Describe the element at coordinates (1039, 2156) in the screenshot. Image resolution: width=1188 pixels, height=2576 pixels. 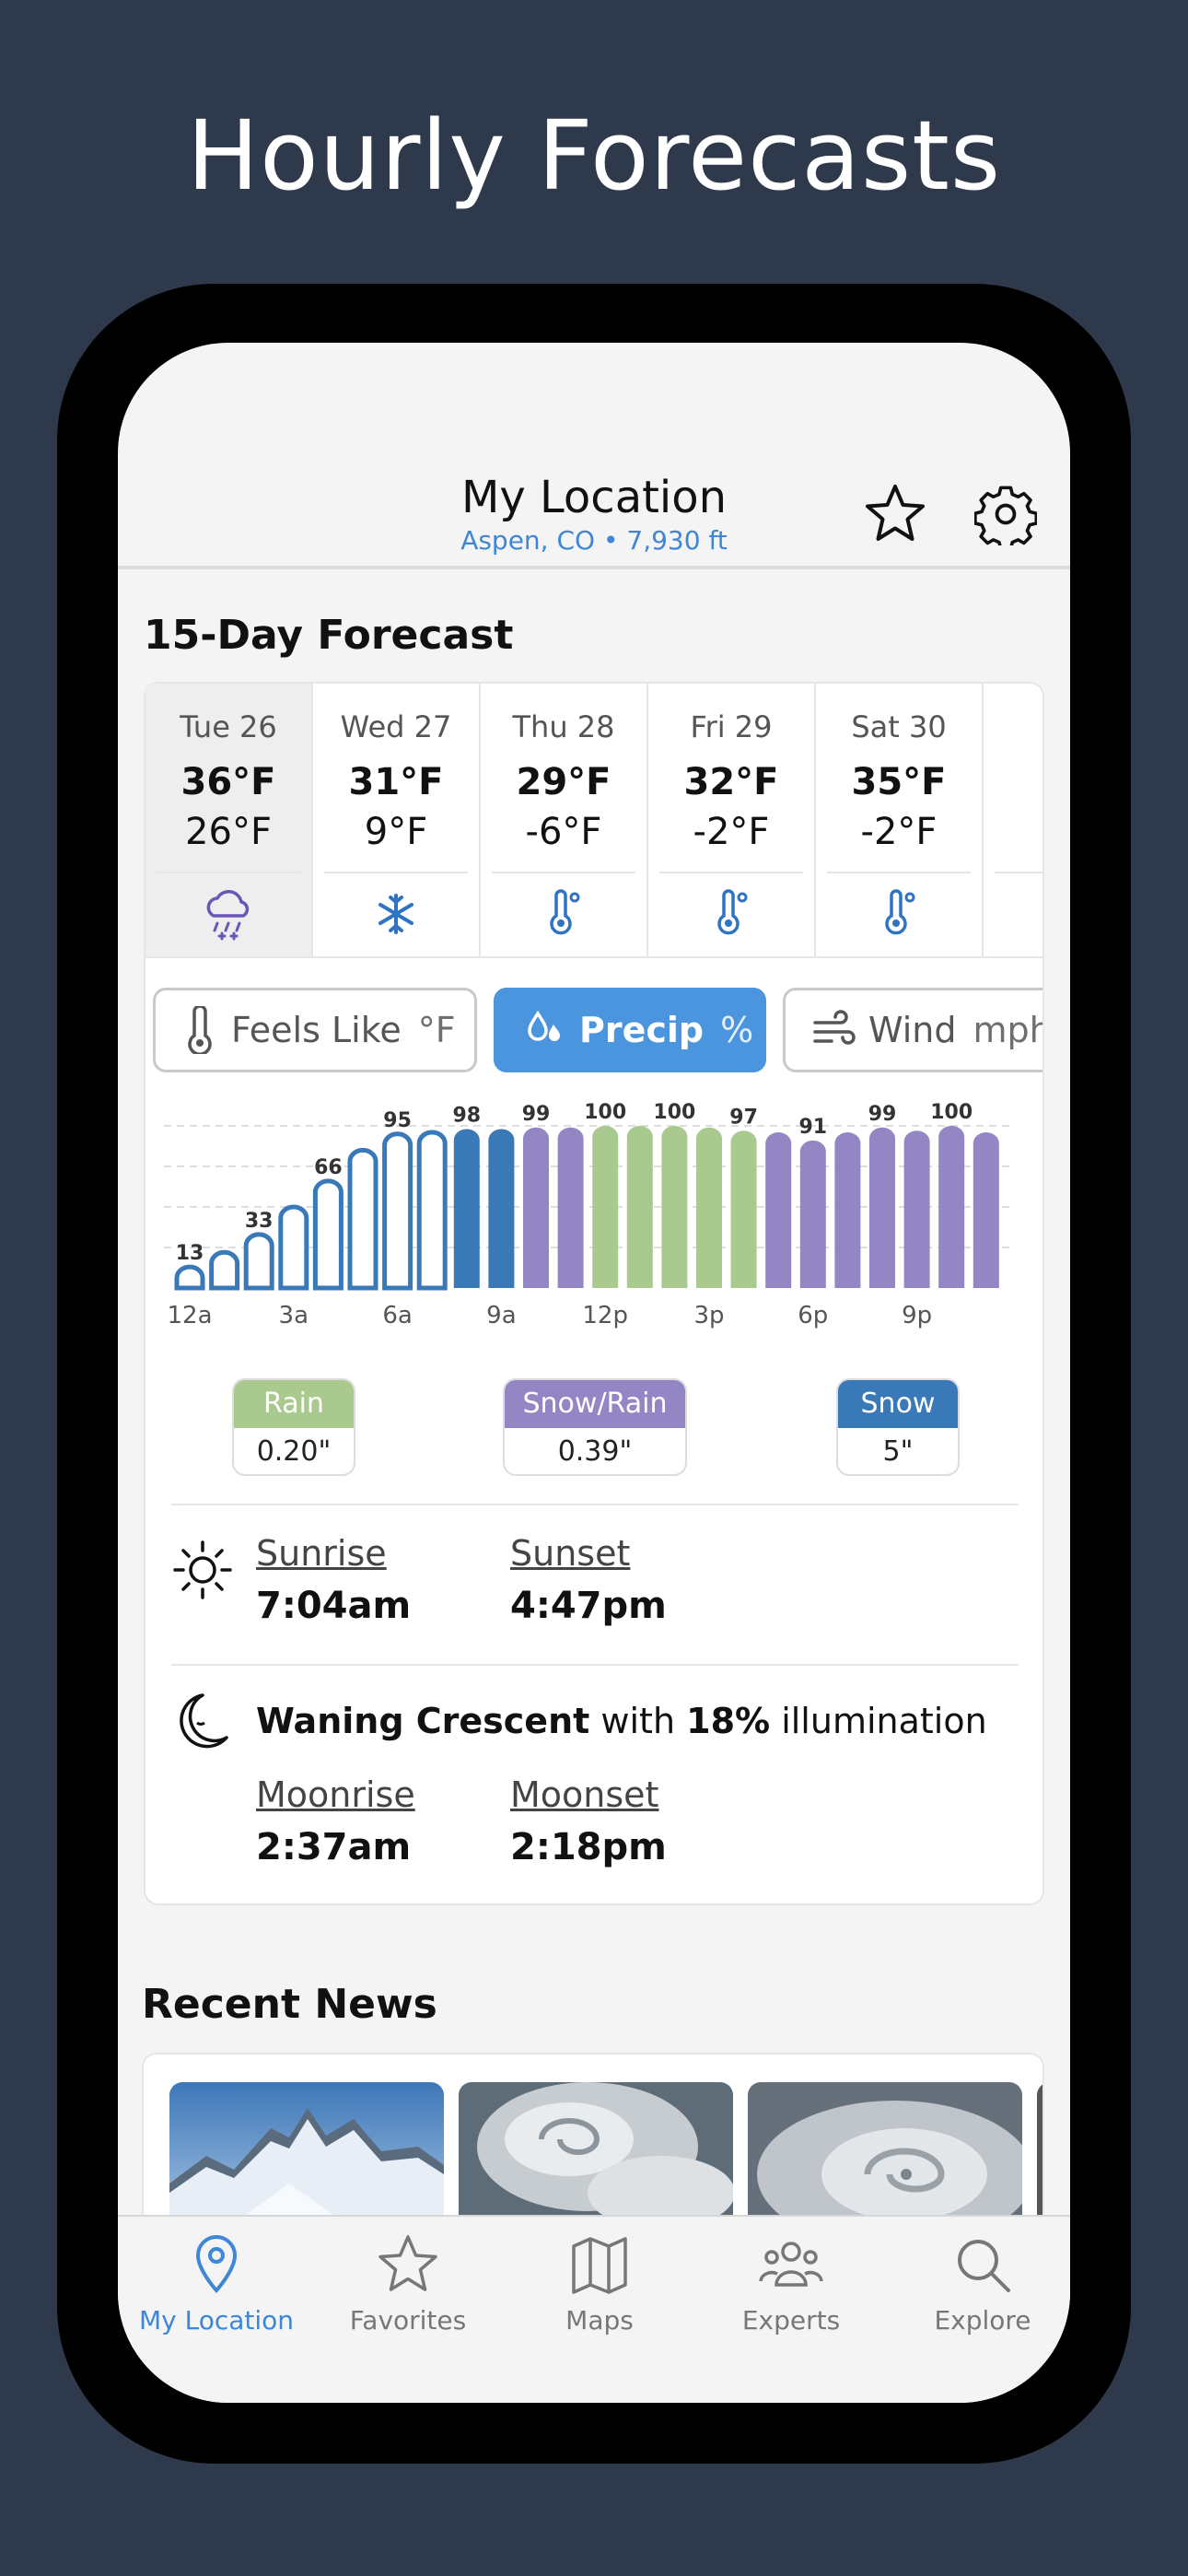
I see `news-image-partial` at that location.